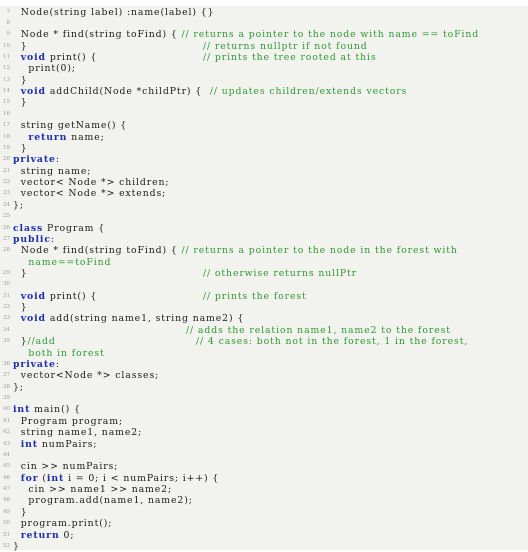 The image size is (528, 552). What do you see at coordinates (77, 432) in the screenshot?
I see `code-text: string name1, name2;` at bounding box center [77, 432].